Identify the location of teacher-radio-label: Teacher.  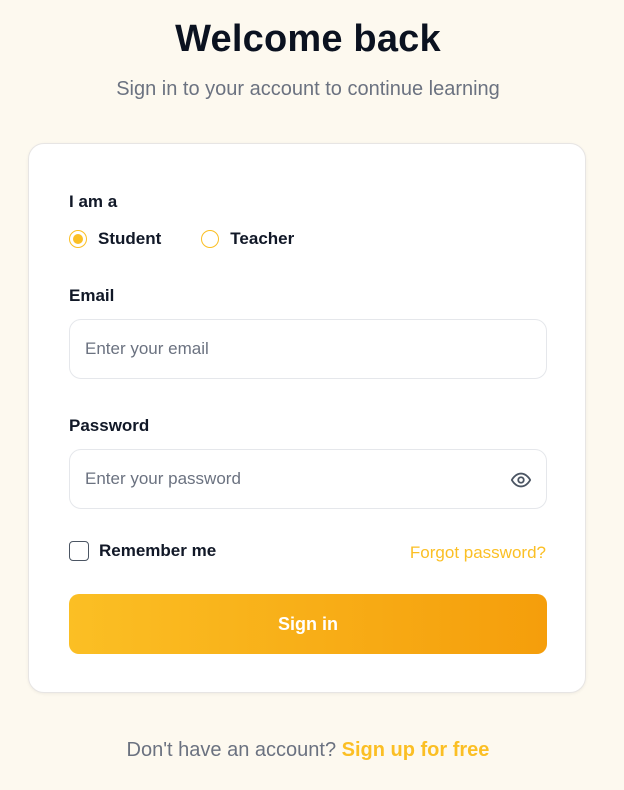
(262, 238).